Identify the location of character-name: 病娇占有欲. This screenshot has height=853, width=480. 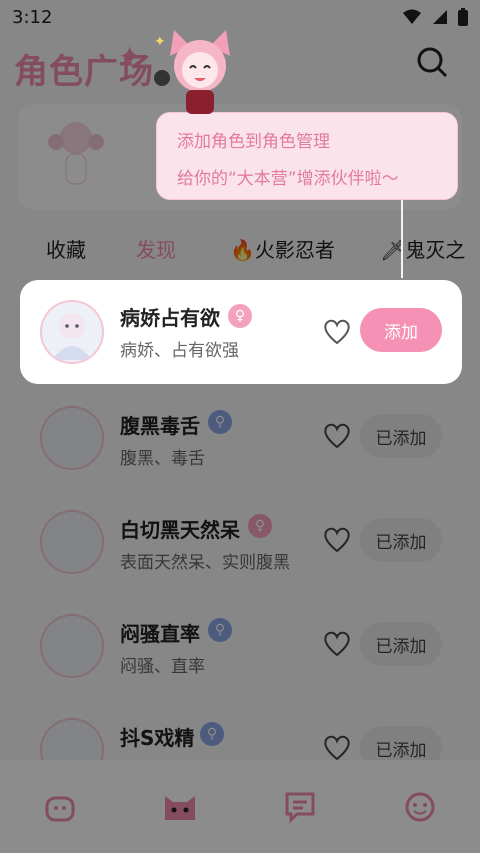
(170, 318).